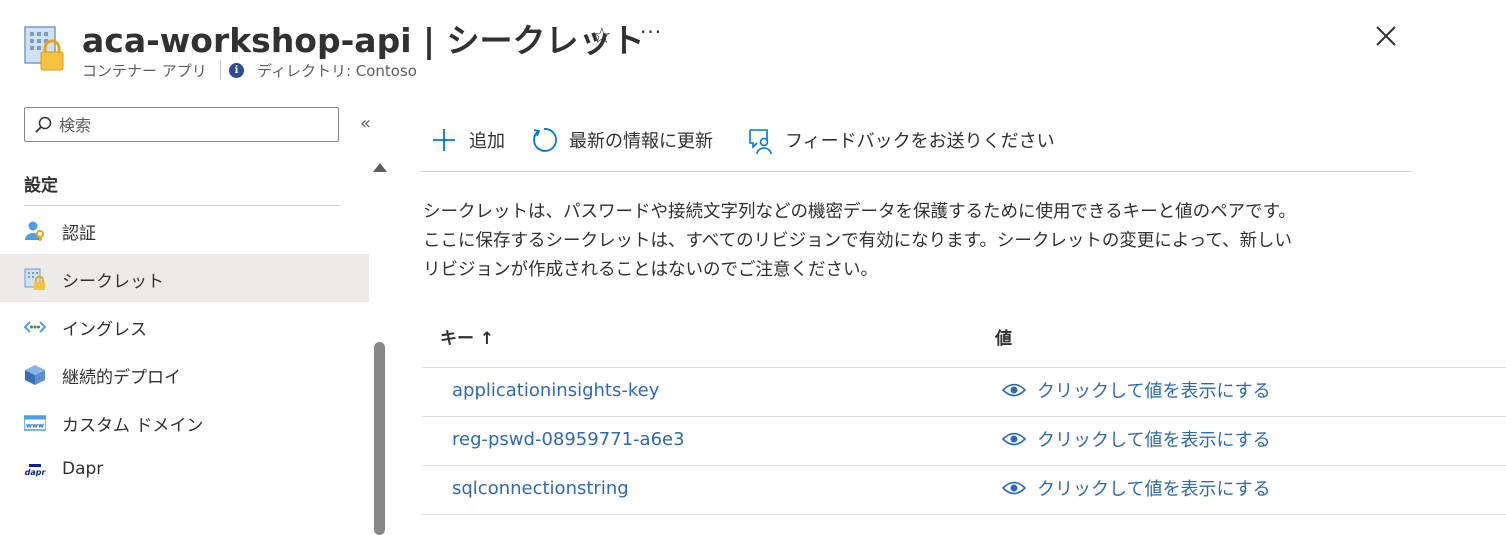  Describe the element at coordinates (79, 234) in the screenshot. I see `sidebar-item-label: 認証` at that location.